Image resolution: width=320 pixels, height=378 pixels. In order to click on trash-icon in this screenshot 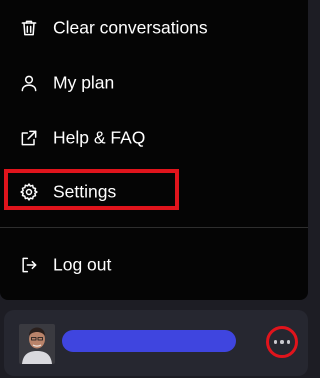, I will do `click(29, 28)`.